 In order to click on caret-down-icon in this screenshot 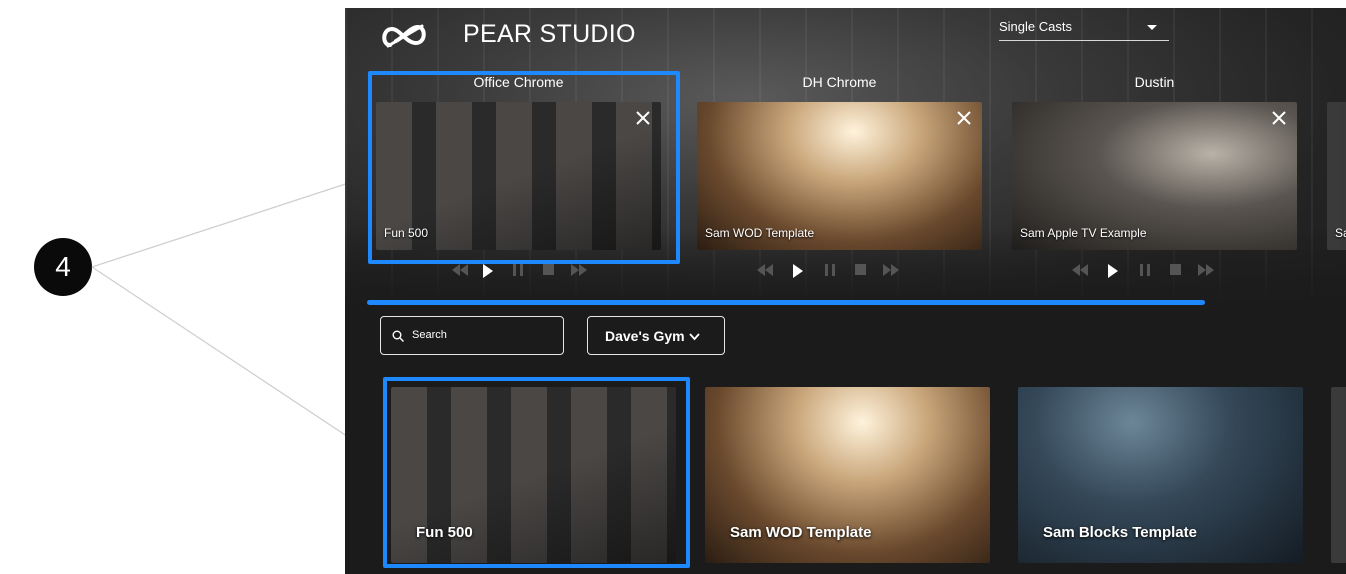, I will do `click(1152, 27)`.